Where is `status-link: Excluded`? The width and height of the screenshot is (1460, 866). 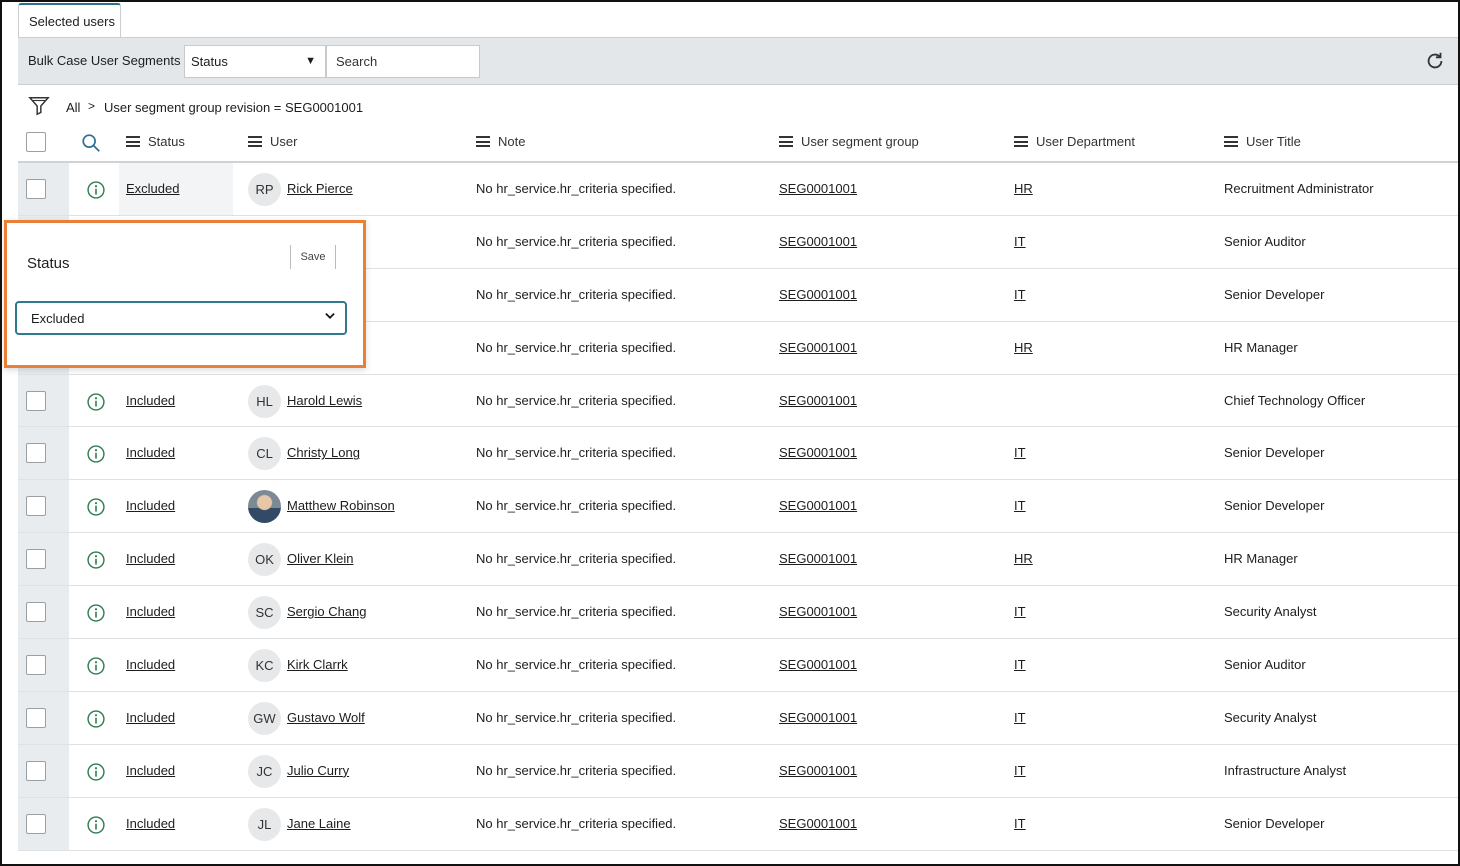 status-link: Excluded is located at coordinates (152, 188).